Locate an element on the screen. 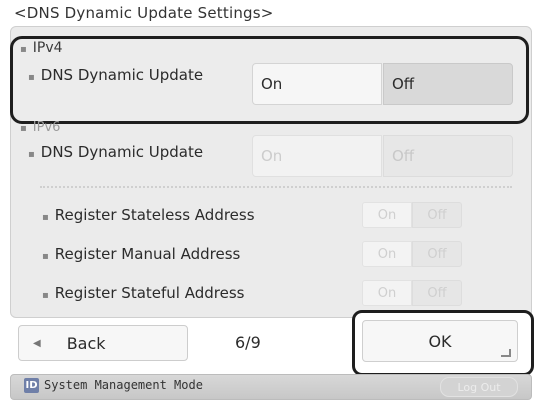  back-button: ◀ Back is located at coordinates (103, 343).